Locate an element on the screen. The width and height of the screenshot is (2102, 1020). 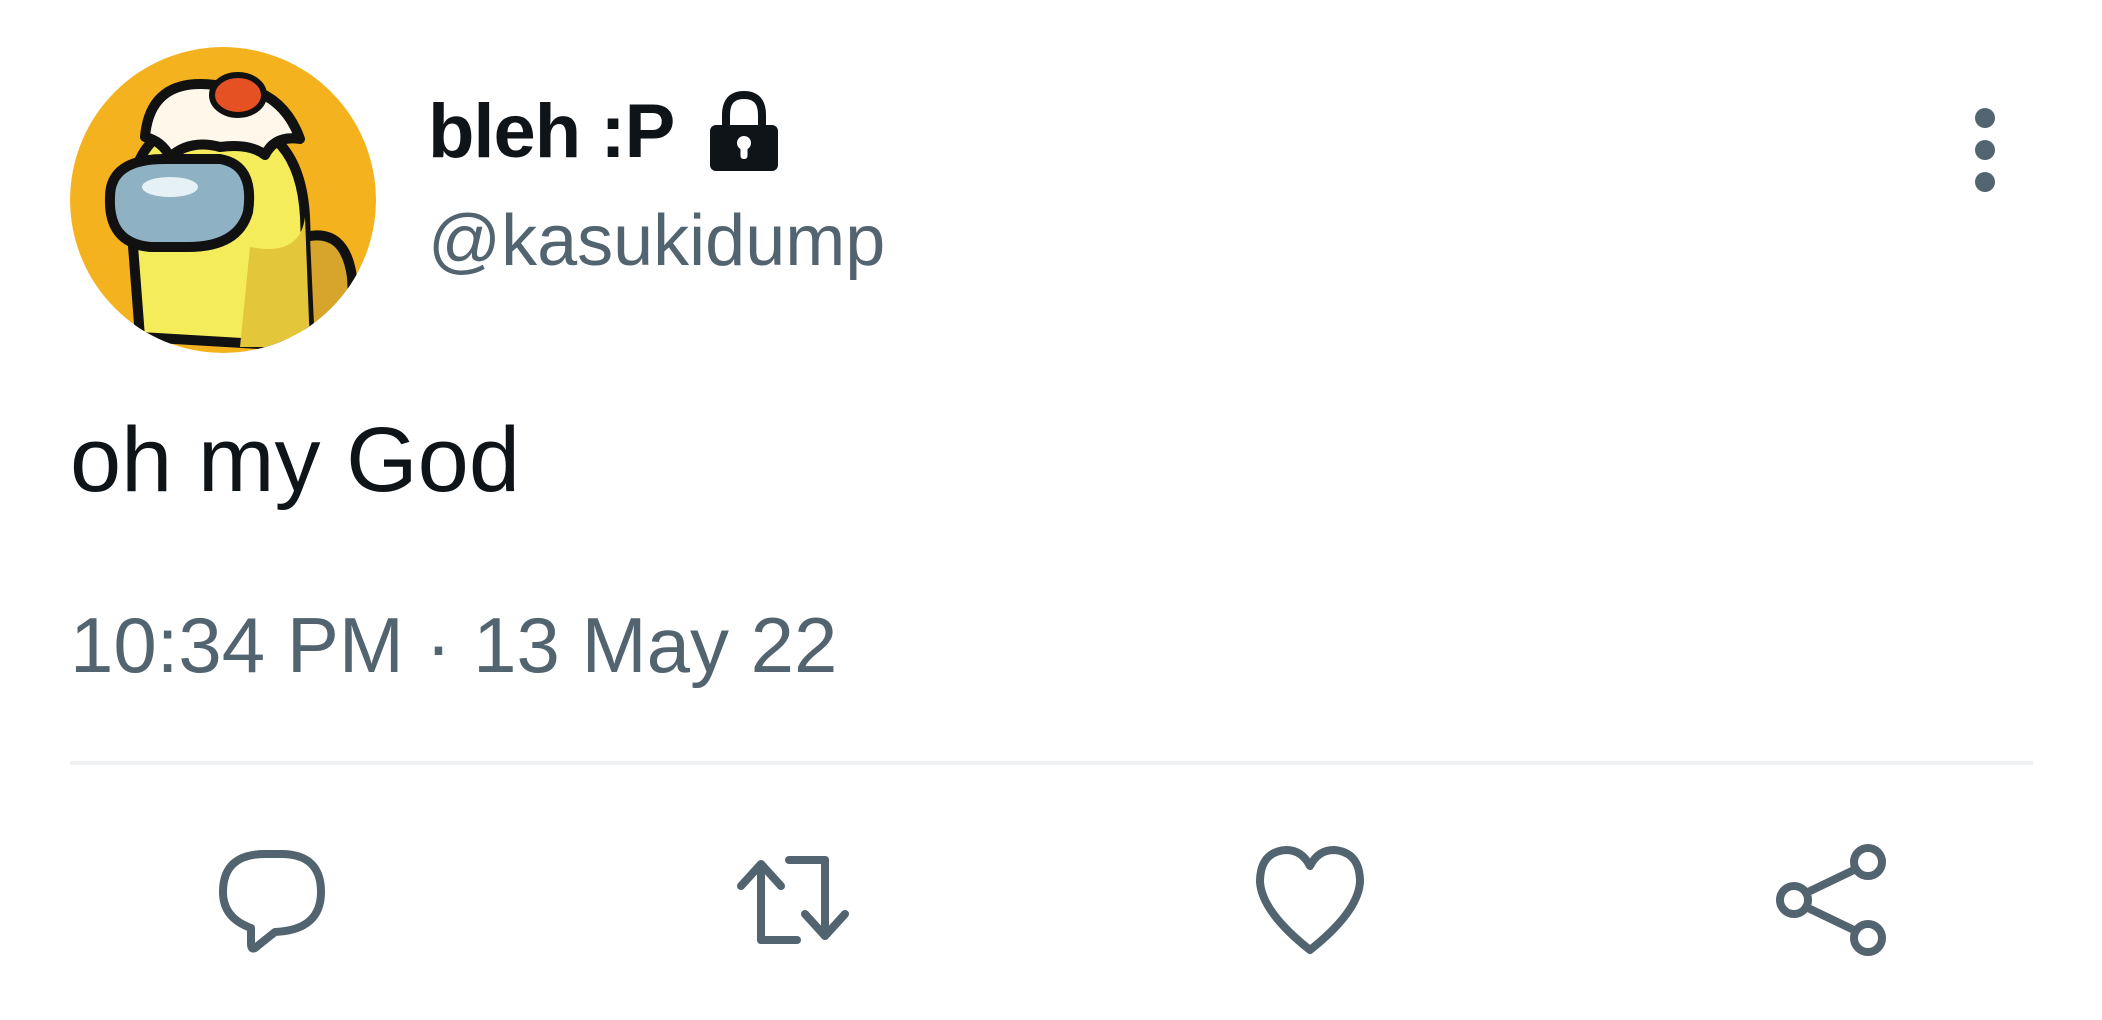
retweet-button is located at coordinates (793, 900).